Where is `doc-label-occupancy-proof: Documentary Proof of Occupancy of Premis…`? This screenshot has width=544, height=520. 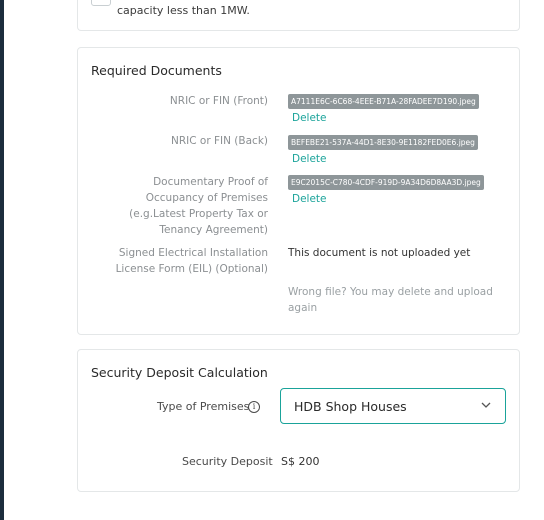
doc-label-occupancy-proof: Documentary Proof of Occupancy of Premis… is located at coordinates (198, 206).